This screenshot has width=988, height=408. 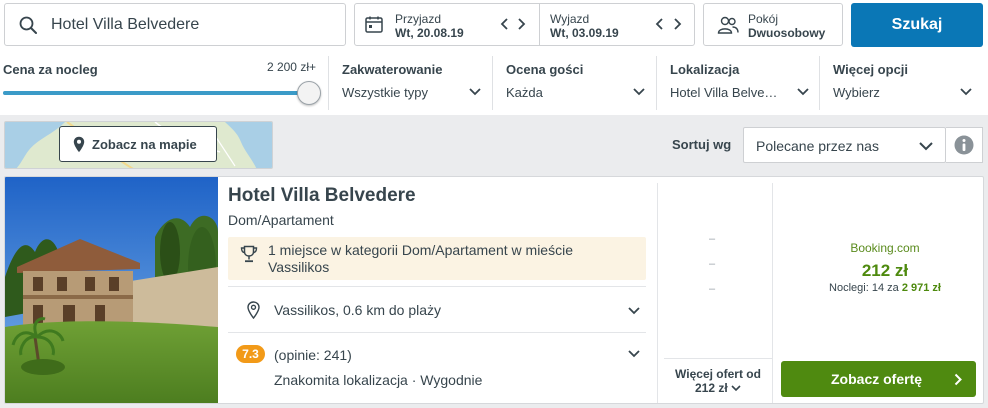 I want to click on sort-value: Polecane przez nas, so click(x=817, y=146).